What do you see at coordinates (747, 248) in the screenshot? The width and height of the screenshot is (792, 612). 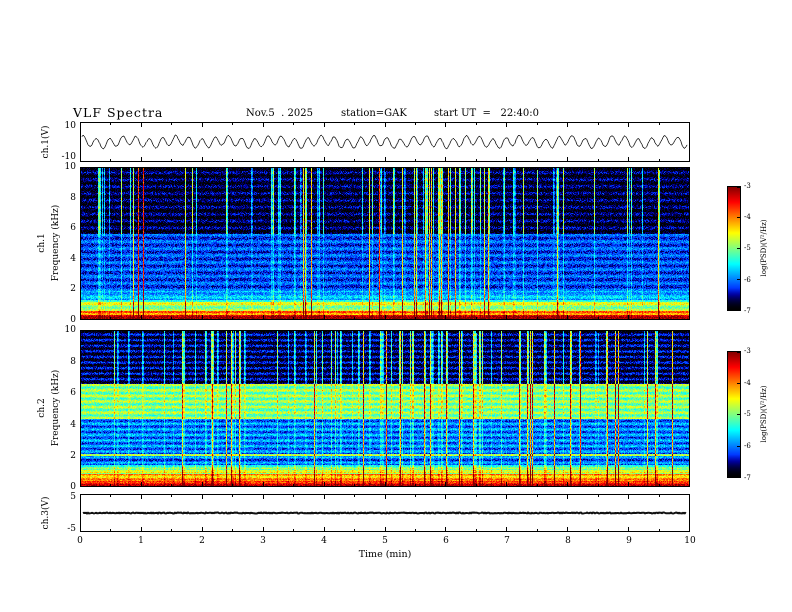 I see `cbar1-tick: -5` at bounding box center [747, 248].